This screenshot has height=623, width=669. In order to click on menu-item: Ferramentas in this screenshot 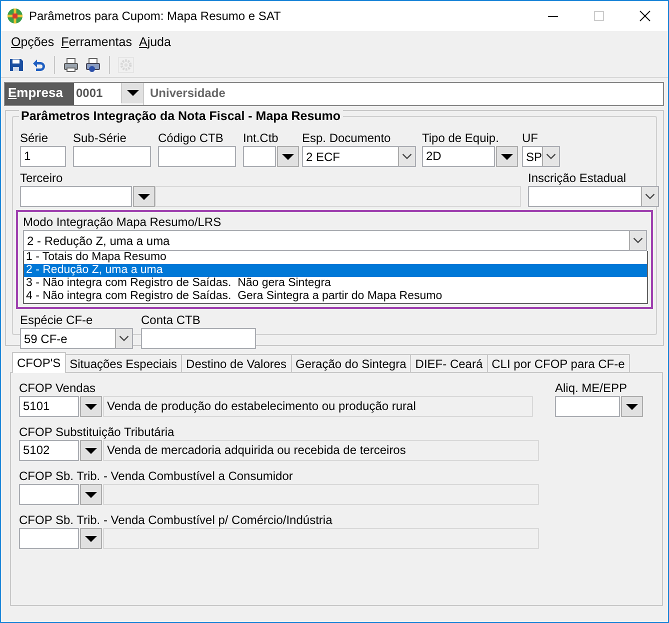, I will do `click(96, 42)`.